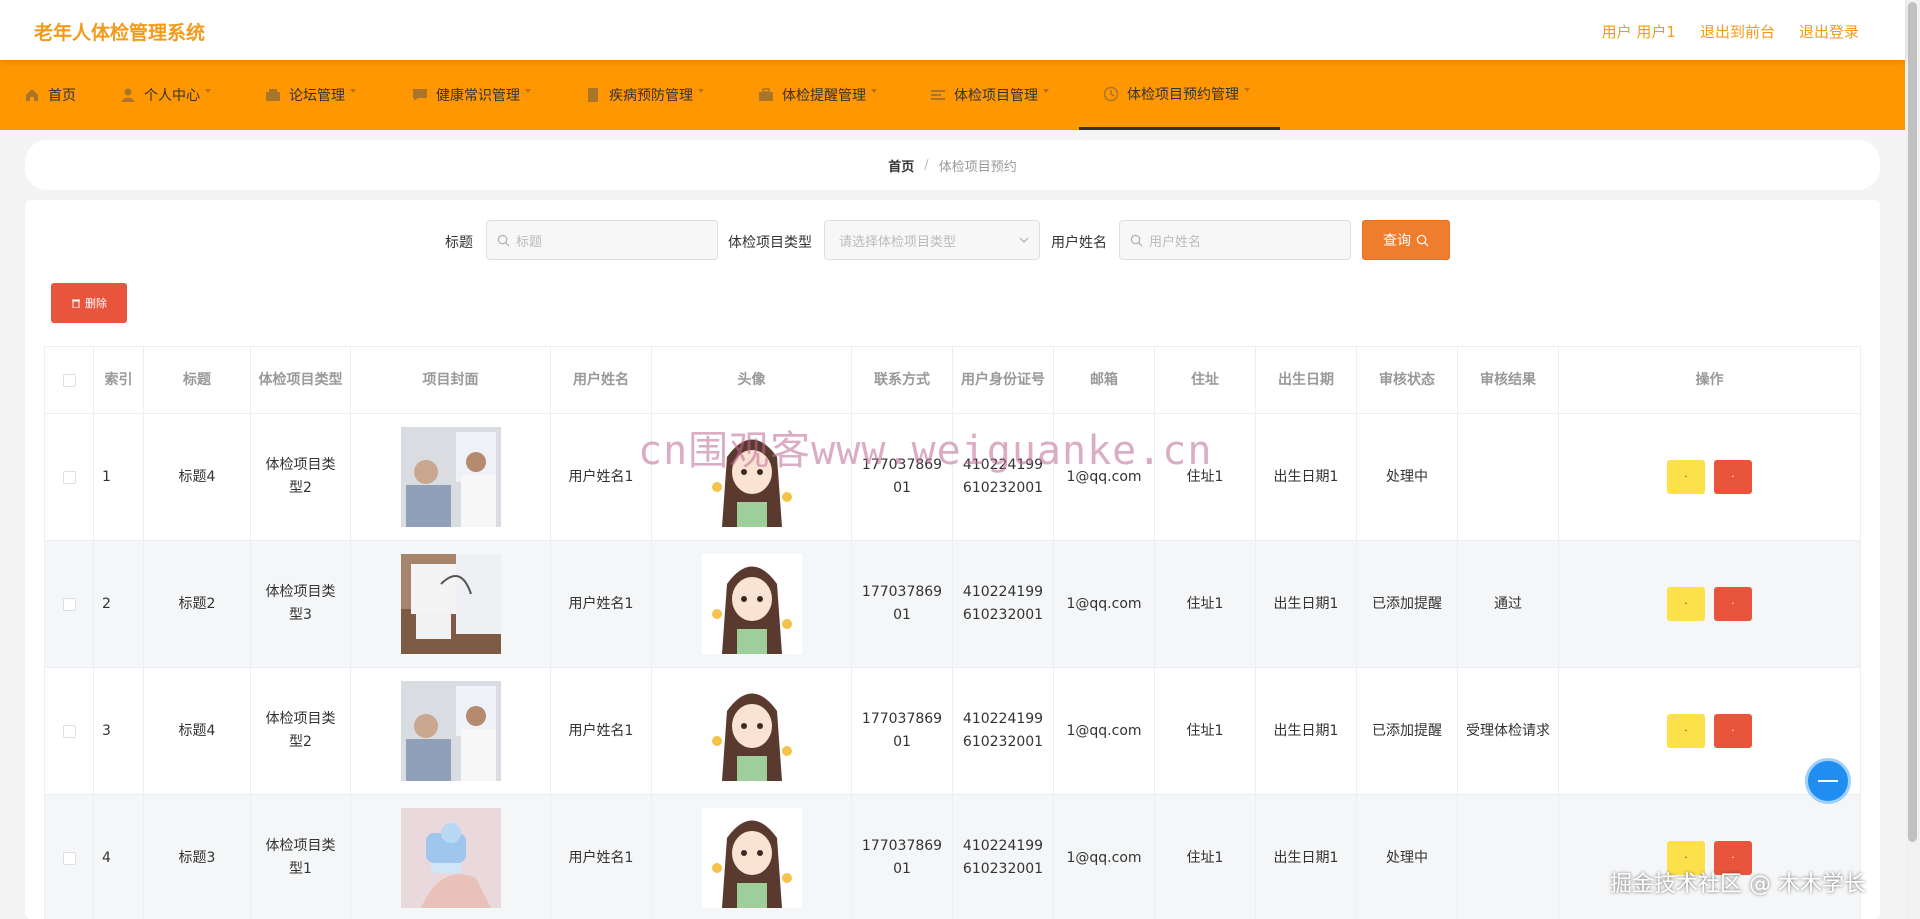 This screenshot has width=1920, height=919. Describe the element at coordinates (471, 95) in the screenshot. I see `nav-item-health-knowledge: 健康常识管理` at that location.